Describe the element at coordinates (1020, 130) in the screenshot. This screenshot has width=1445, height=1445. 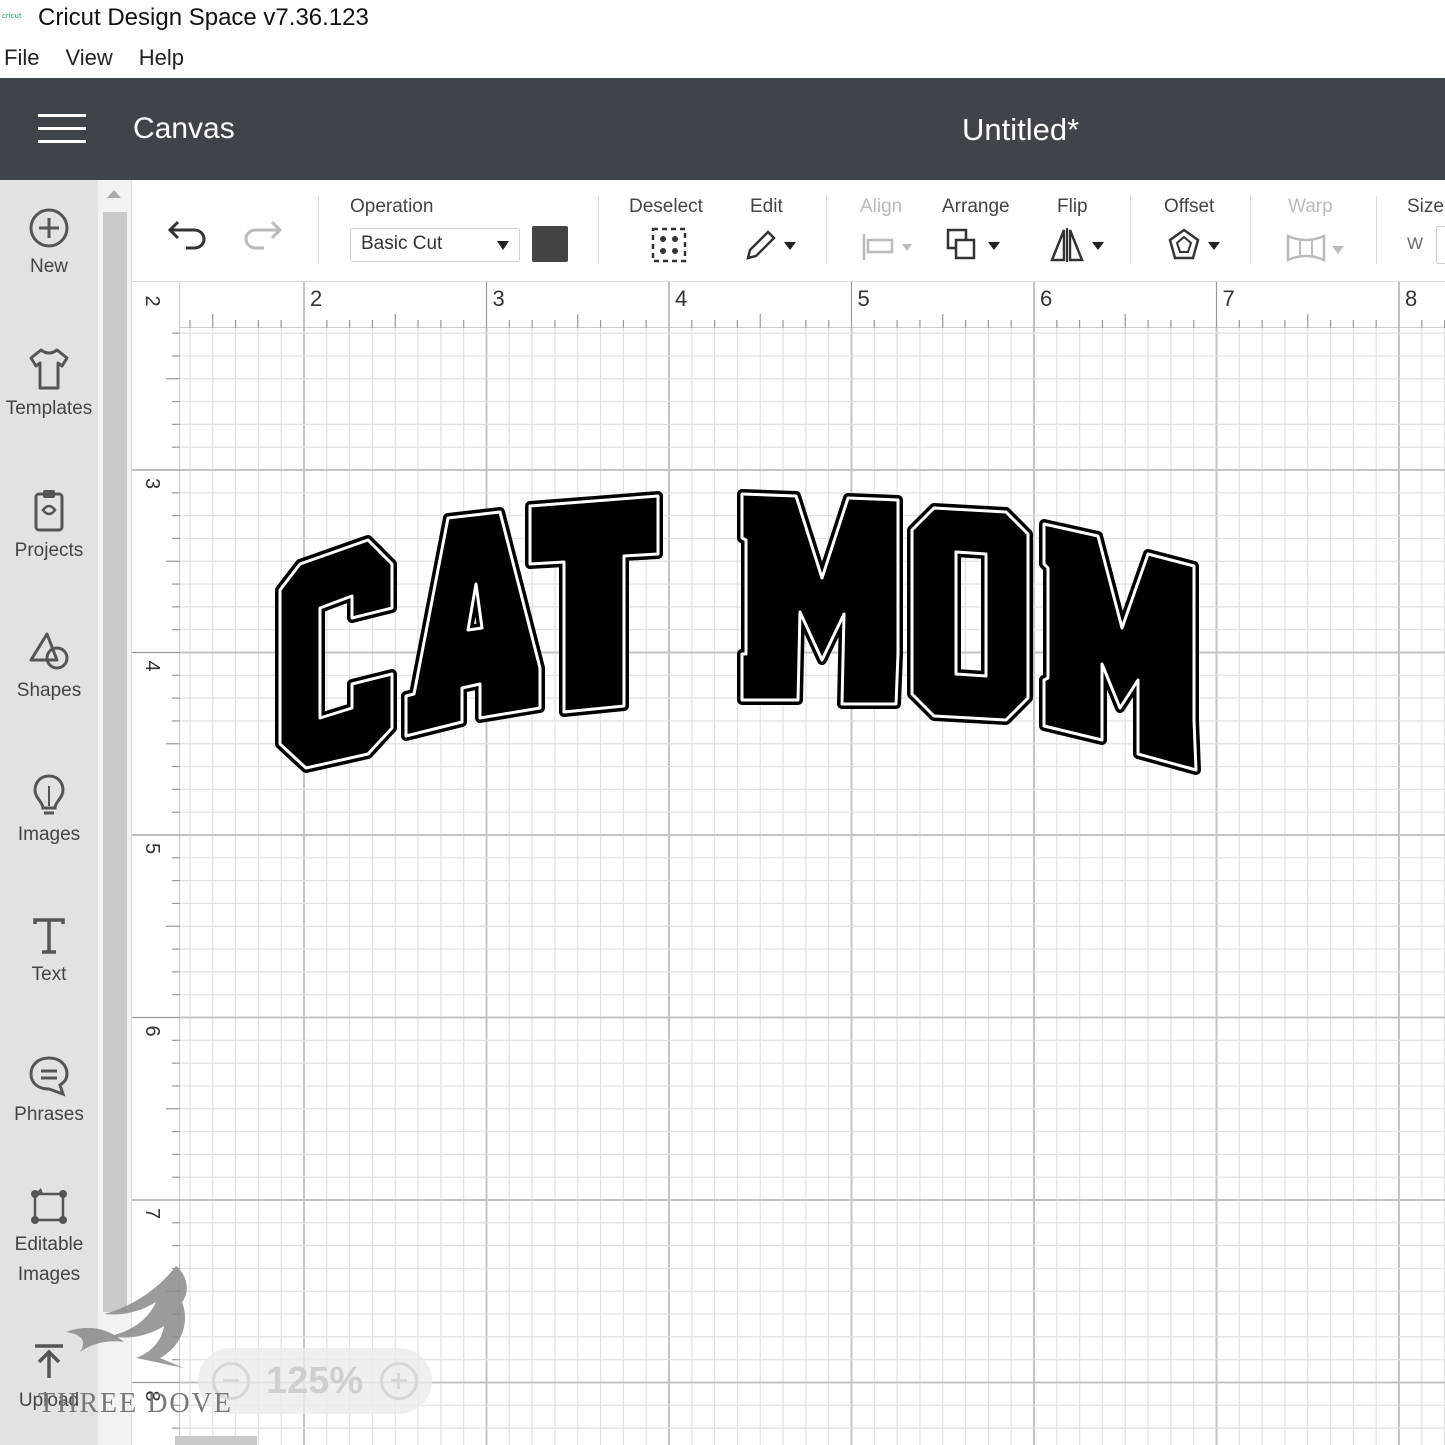
I see `document-title: Untitled*` at that location.